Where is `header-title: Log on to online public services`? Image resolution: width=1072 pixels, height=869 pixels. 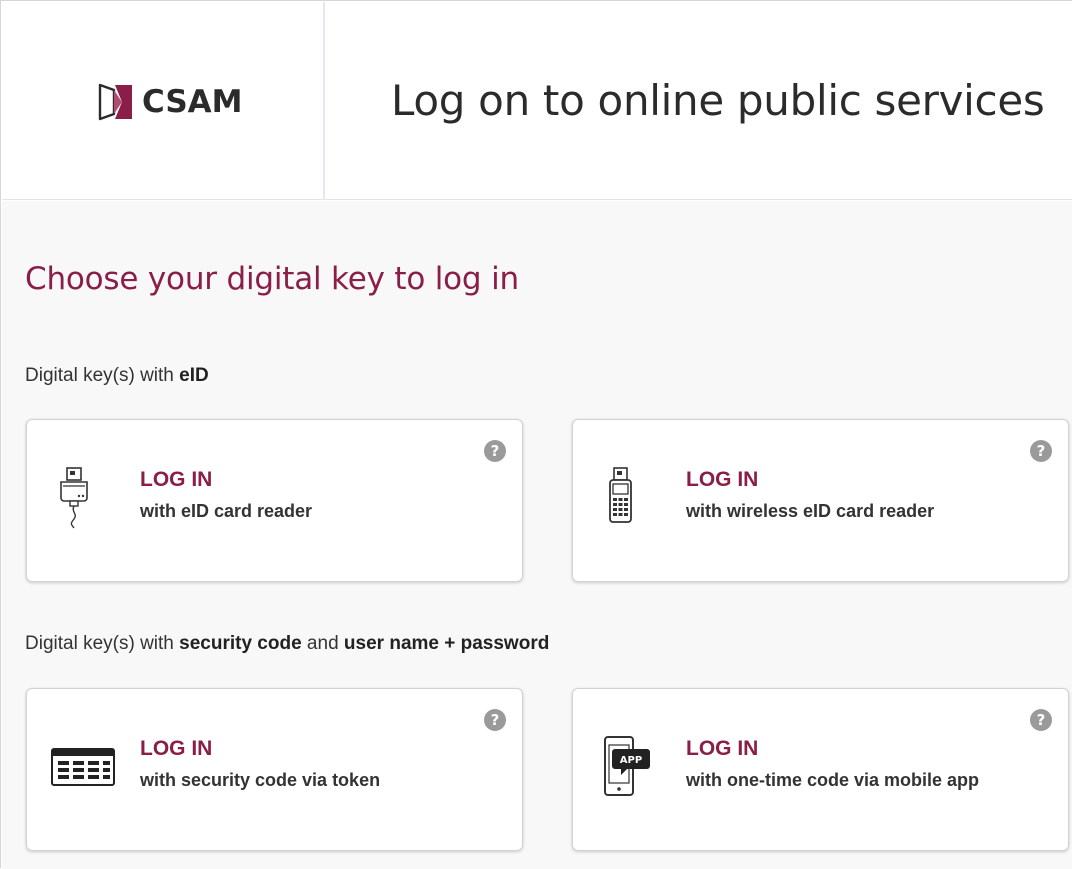
header-title: Log on to online public services is located at coordinates (718, 100).